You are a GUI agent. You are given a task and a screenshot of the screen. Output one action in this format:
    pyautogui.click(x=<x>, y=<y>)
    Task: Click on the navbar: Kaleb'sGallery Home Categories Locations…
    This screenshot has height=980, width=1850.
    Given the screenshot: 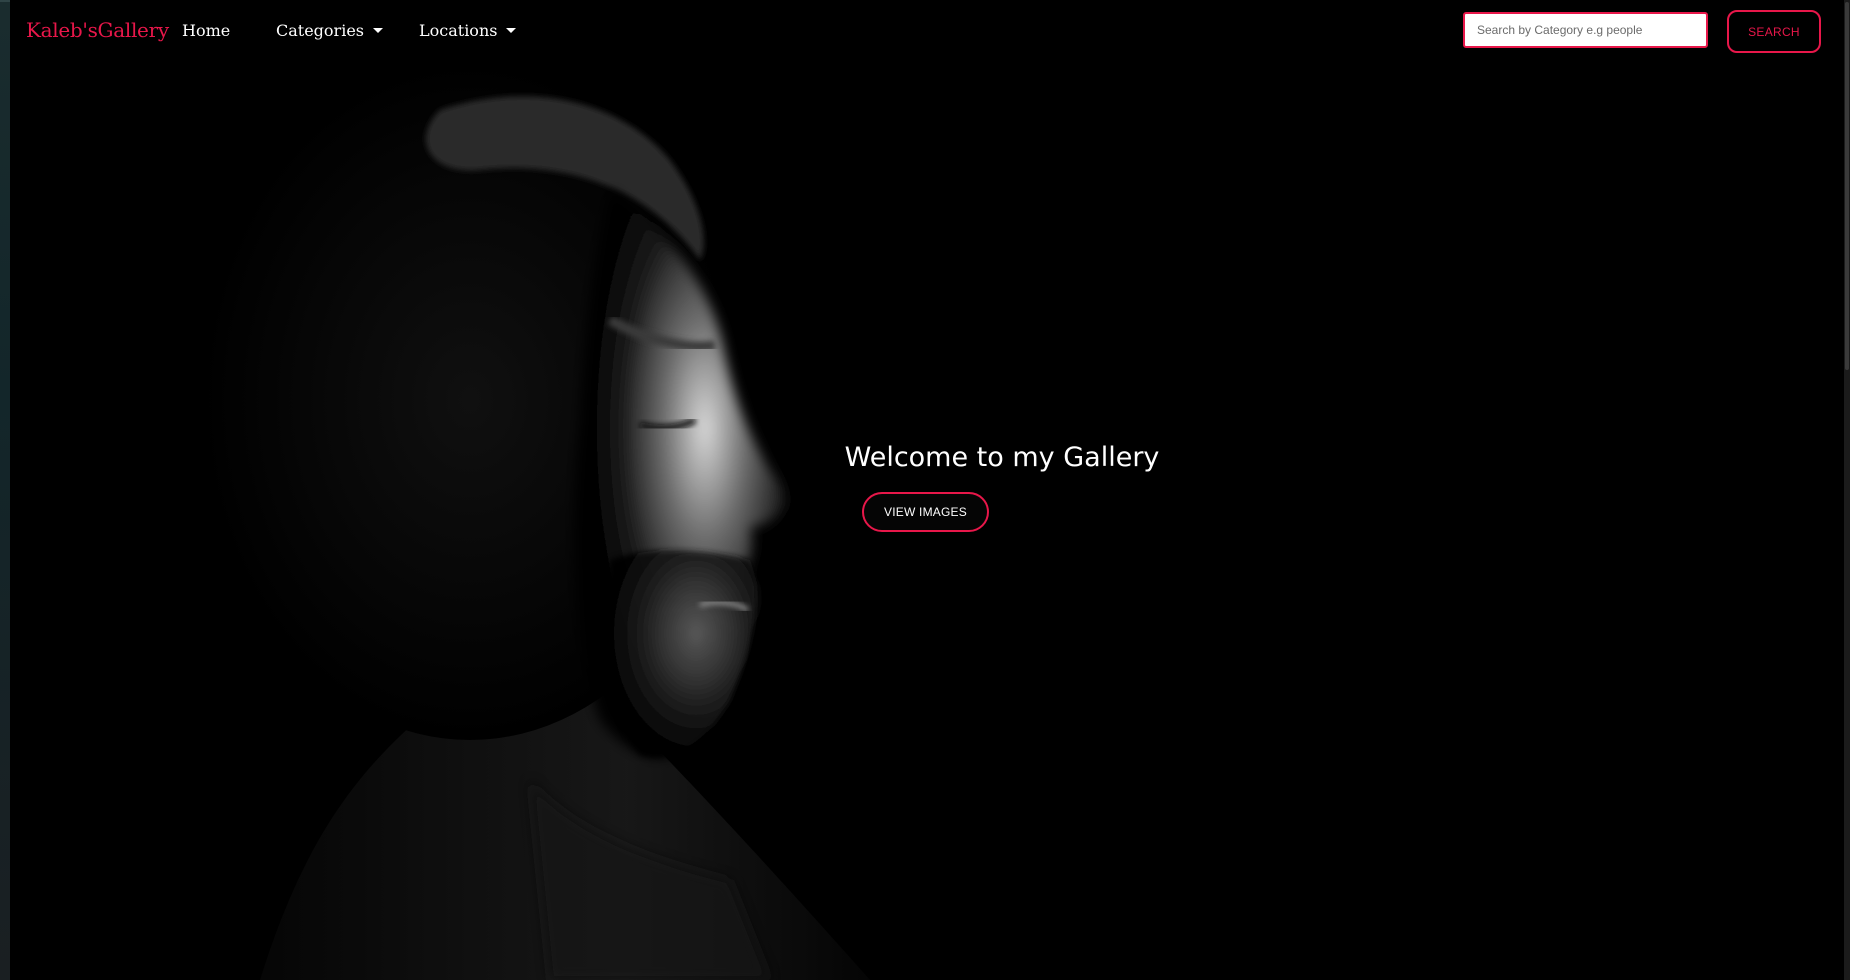 What is the action you would take?
    pyautogui.click(x=927, y=32)
    